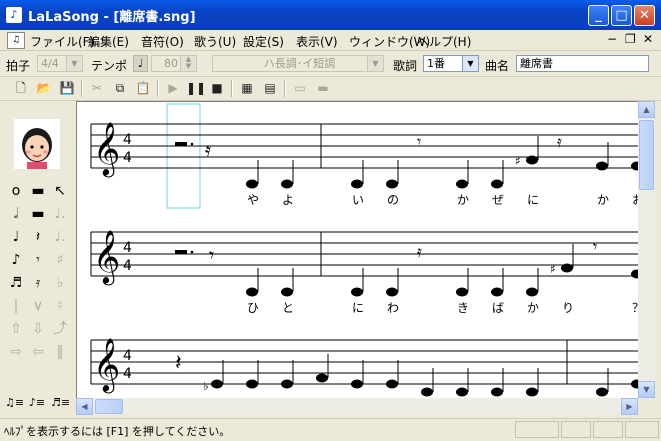  Describe the element at coordinates (108, 41) in the screenshot. I see `menu-edit: 編集(E)` at that location.